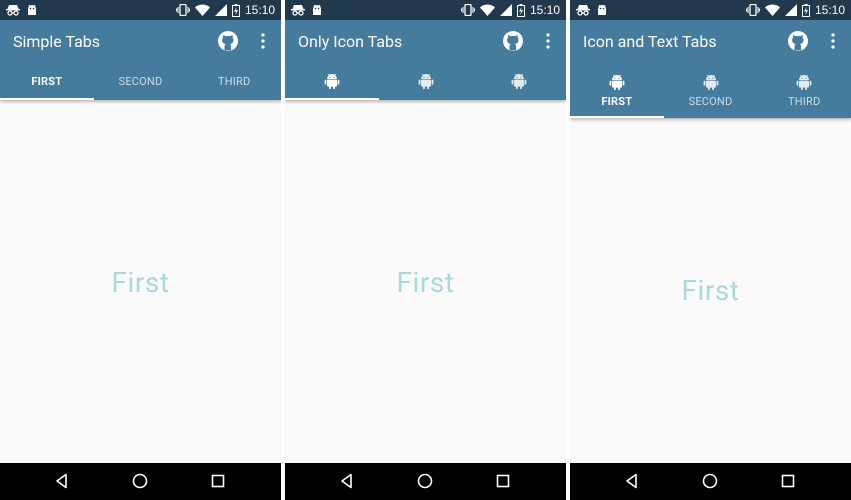 The height and width of the screenshot is (500, 851). Describe the element at coordinates (140, 41) in the screenshot. I see `toolbar: Simple Tabs` at that location.